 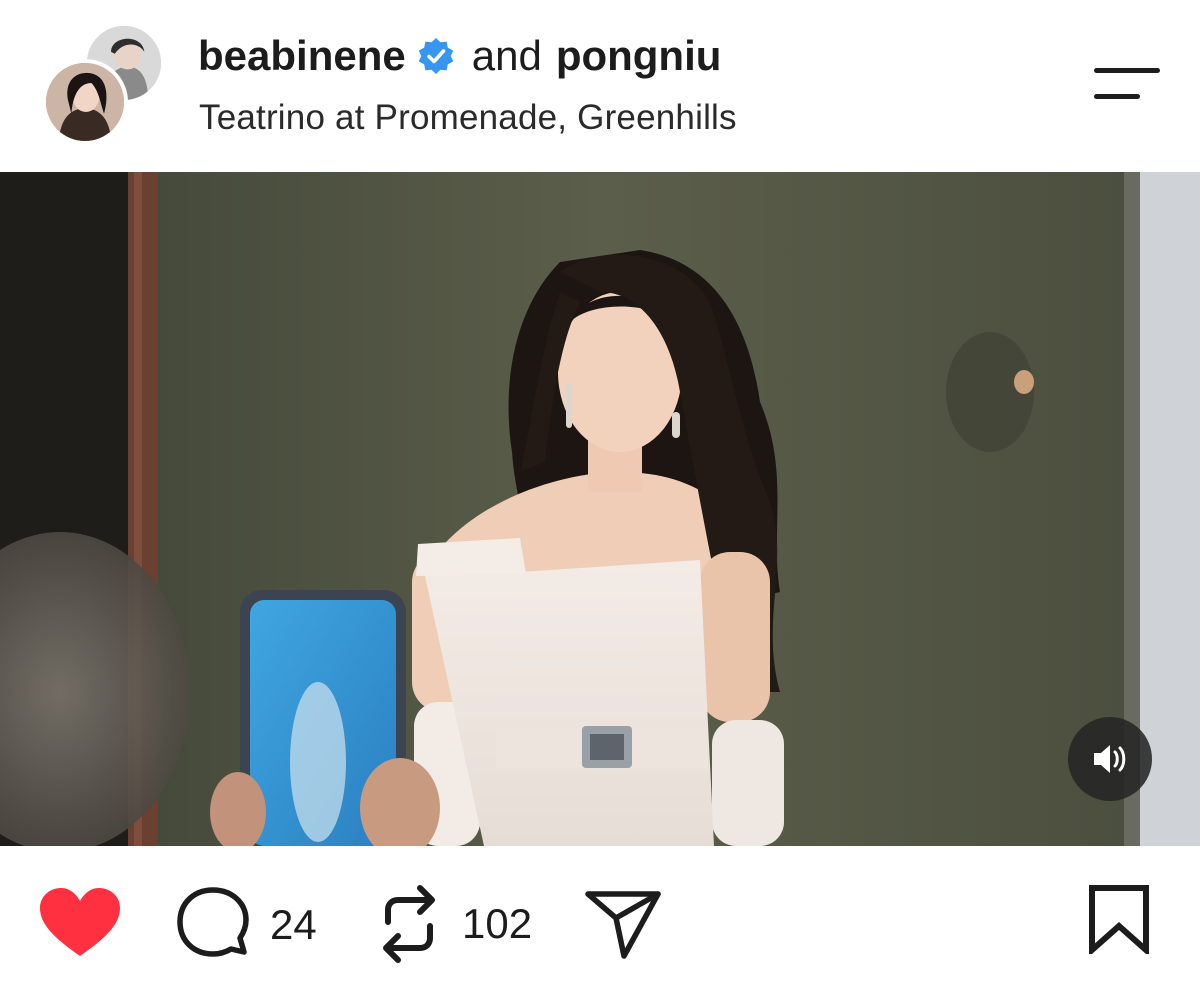 What do you see at coordinates (497, 923) in the screenshot?
I see `reposts-count: 102` at bounding box center [497, 923].